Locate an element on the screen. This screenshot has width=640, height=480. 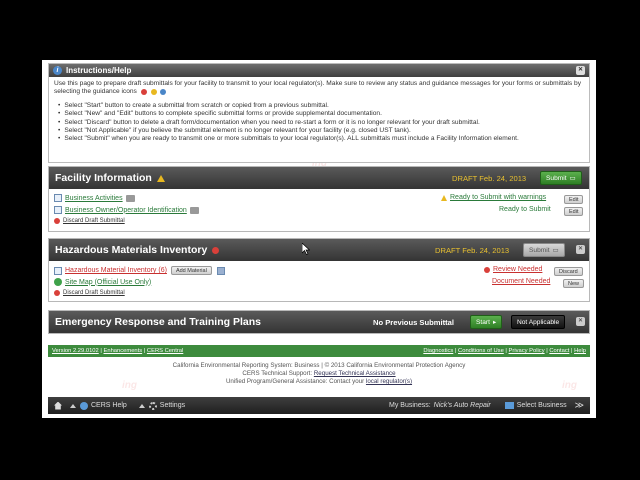
cursor-icon-svg is located at coordinates (306, 248).